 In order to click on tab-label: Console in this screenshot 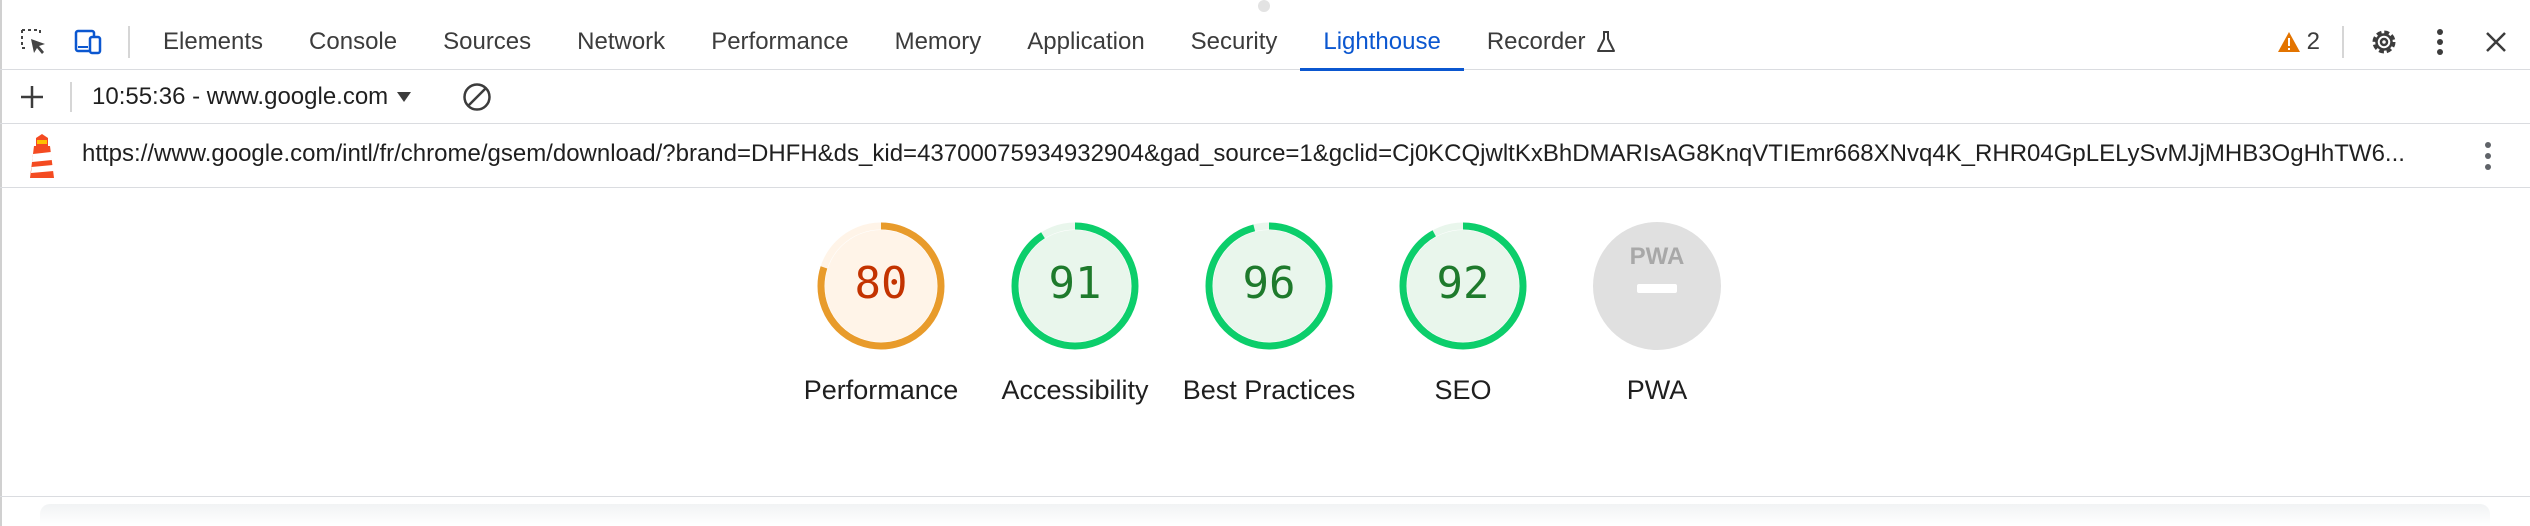, I will do `click(353, 41)`.